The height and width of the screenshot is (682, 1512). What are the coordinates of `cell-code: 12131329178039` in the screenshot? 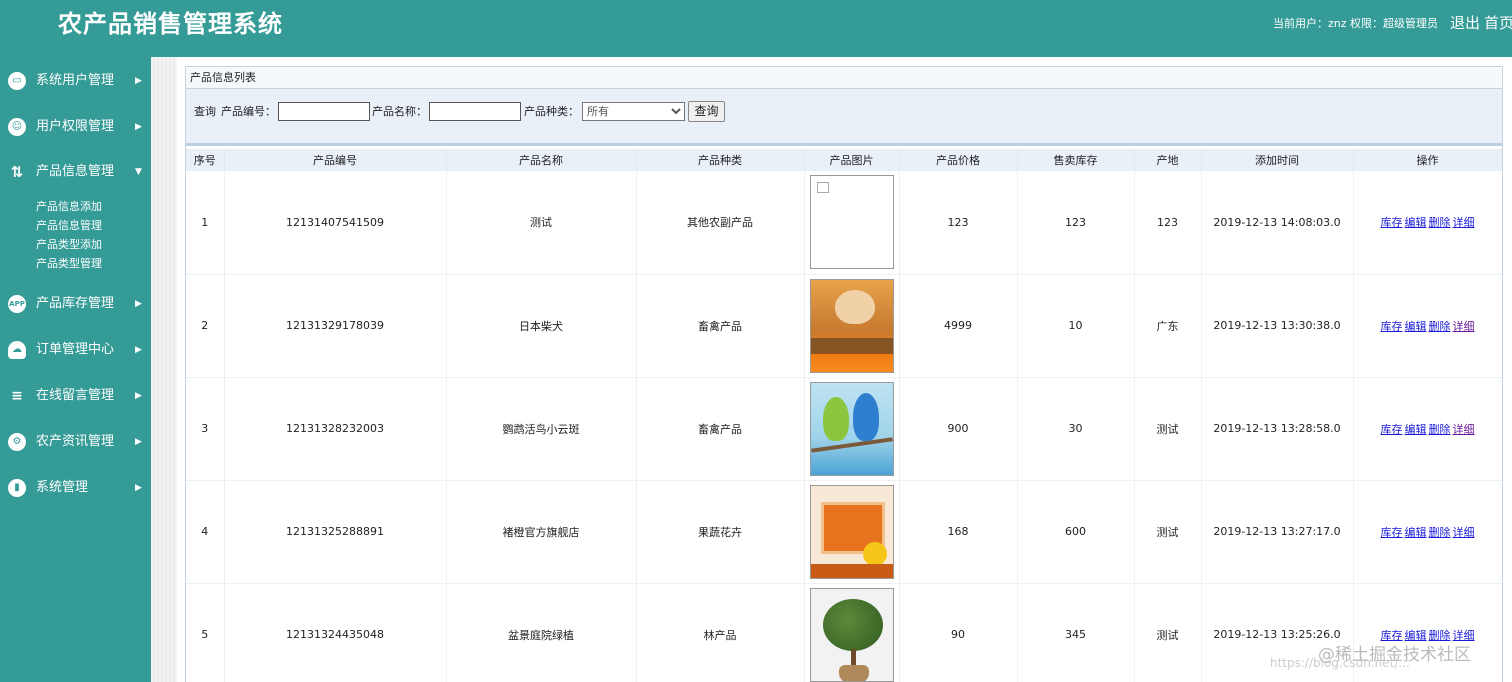 It's located at (335, 326).